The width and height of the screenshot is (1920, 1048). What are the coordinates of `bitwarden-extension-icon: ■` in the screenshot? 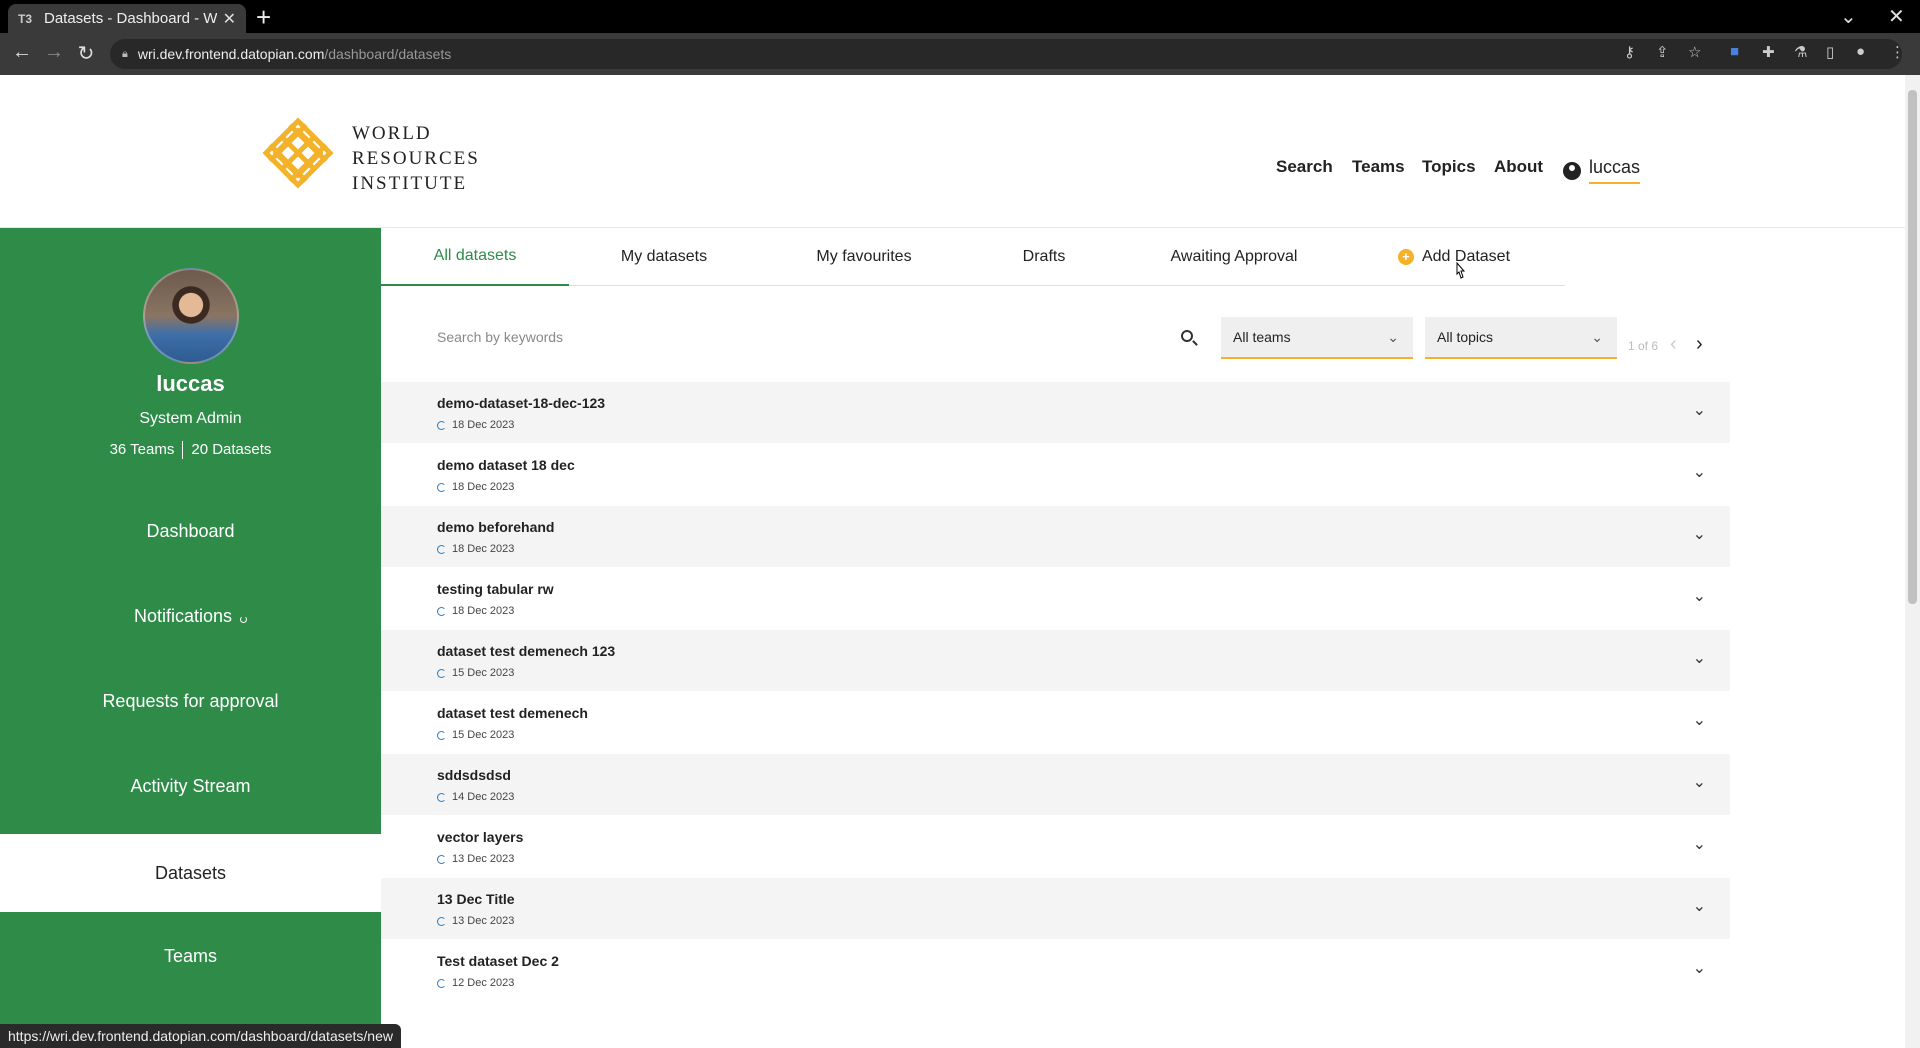 It's located at (1734, 51).